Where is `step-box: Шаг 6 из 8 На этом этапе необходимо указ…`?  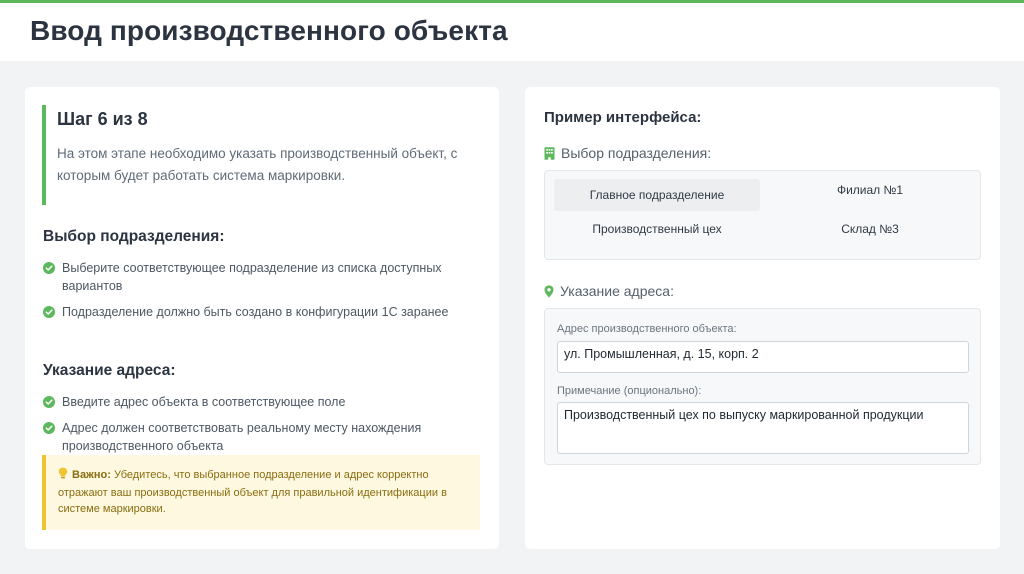
step-box: Шаг 6 из 8 На этом этапе необходимо указ… is located at coordinates (262, 155).